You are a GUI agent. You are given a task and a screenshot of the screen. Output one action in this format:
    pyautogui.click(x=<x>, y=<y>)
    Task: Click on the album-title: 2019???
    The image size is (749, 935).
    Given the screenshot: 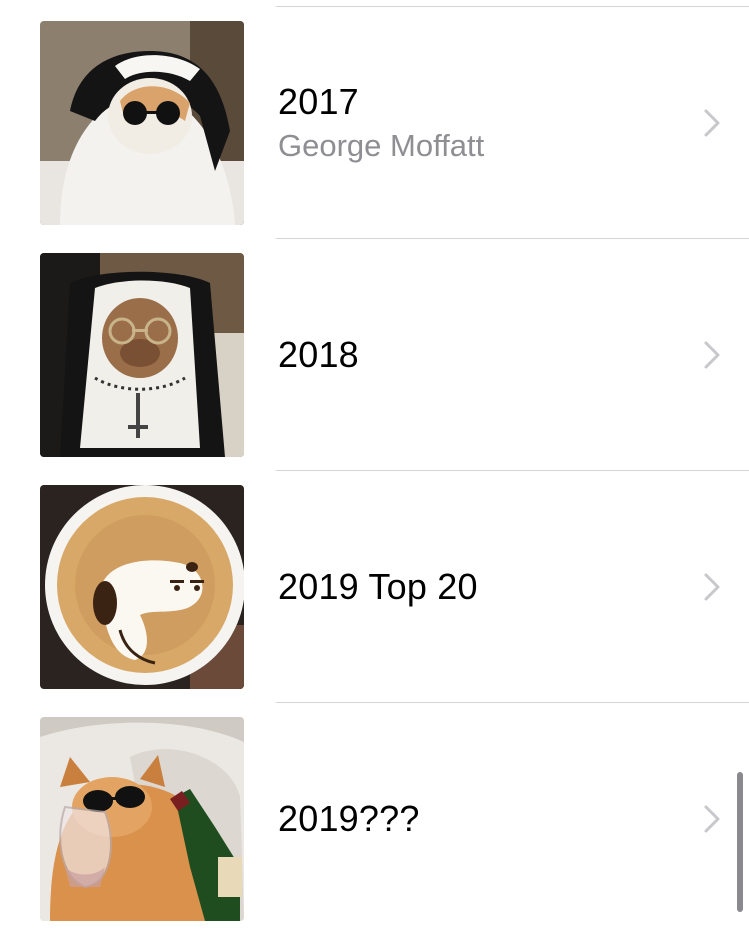 What is the action you would take?
    pyautogui.click(x=349, y=818)
    